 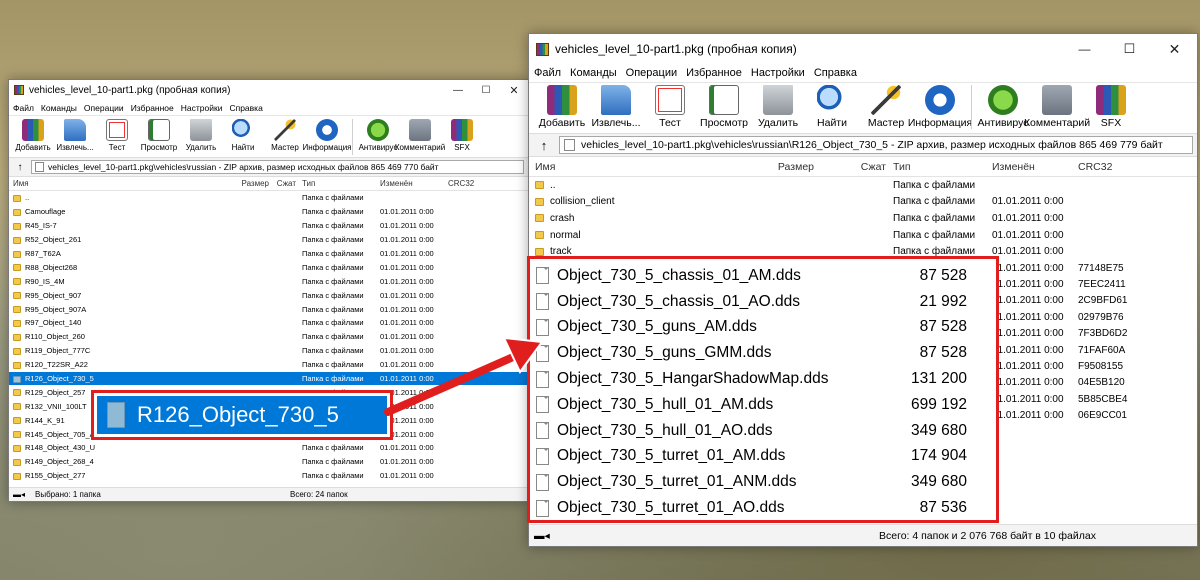 I want to click on zoomed-file-row: Object_730_5_HangarShadowMap.dds 131 200, so click(x=763, y=379).